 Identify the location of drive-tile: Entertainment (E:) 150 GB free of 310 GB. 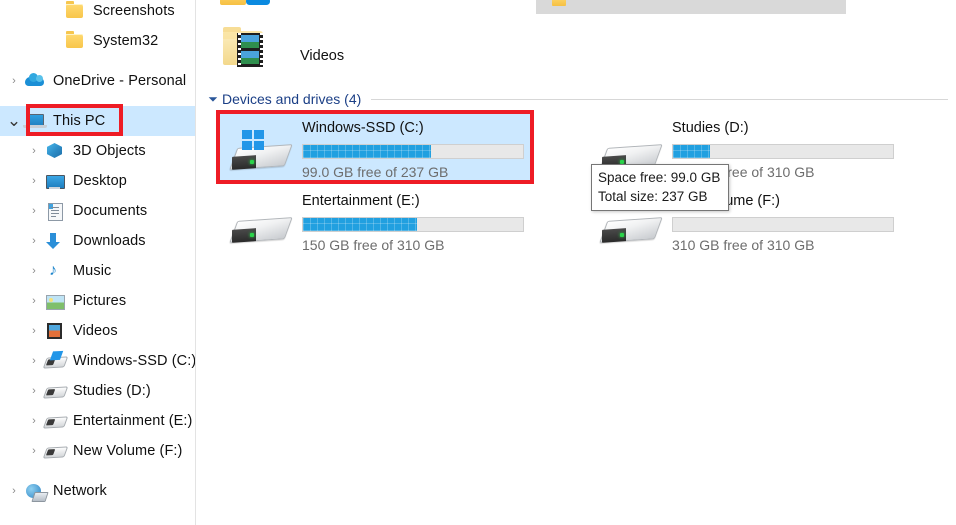
(375, 221).